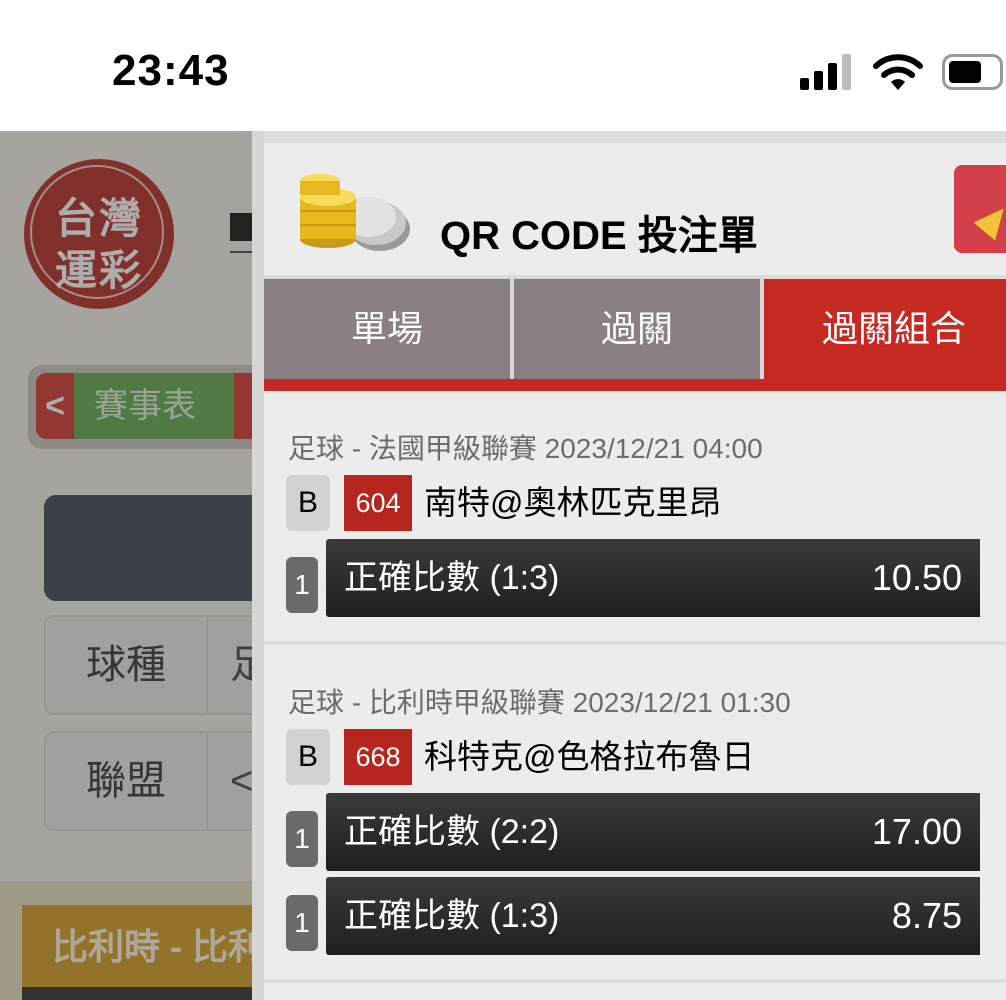  Describe the element at coordinates (452, 832) in the screenshot. I see `selection-name: 正確比數 (2:2)` at that location.